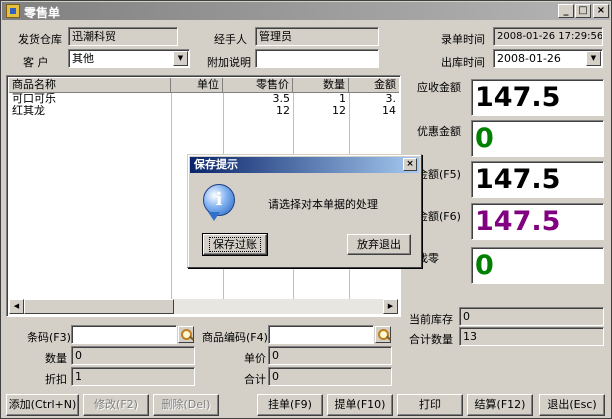 The image size is (612, 419). What do you see at coordinates (133, 376) in the screenshot?
I see `rebate-field: 1` at bounding box center [133, 376].